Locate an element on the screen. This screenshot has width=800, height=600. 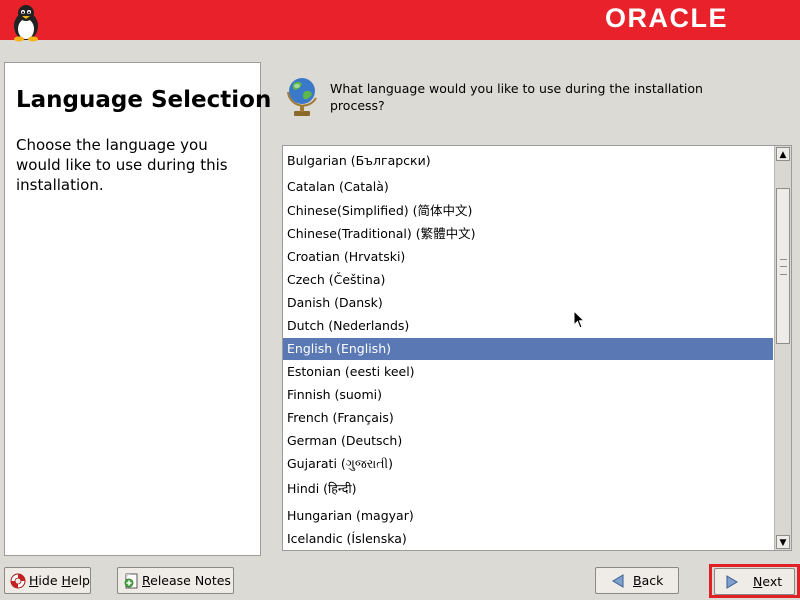
language-item: Czech (Čeština) is located at coordinates (528, 280).